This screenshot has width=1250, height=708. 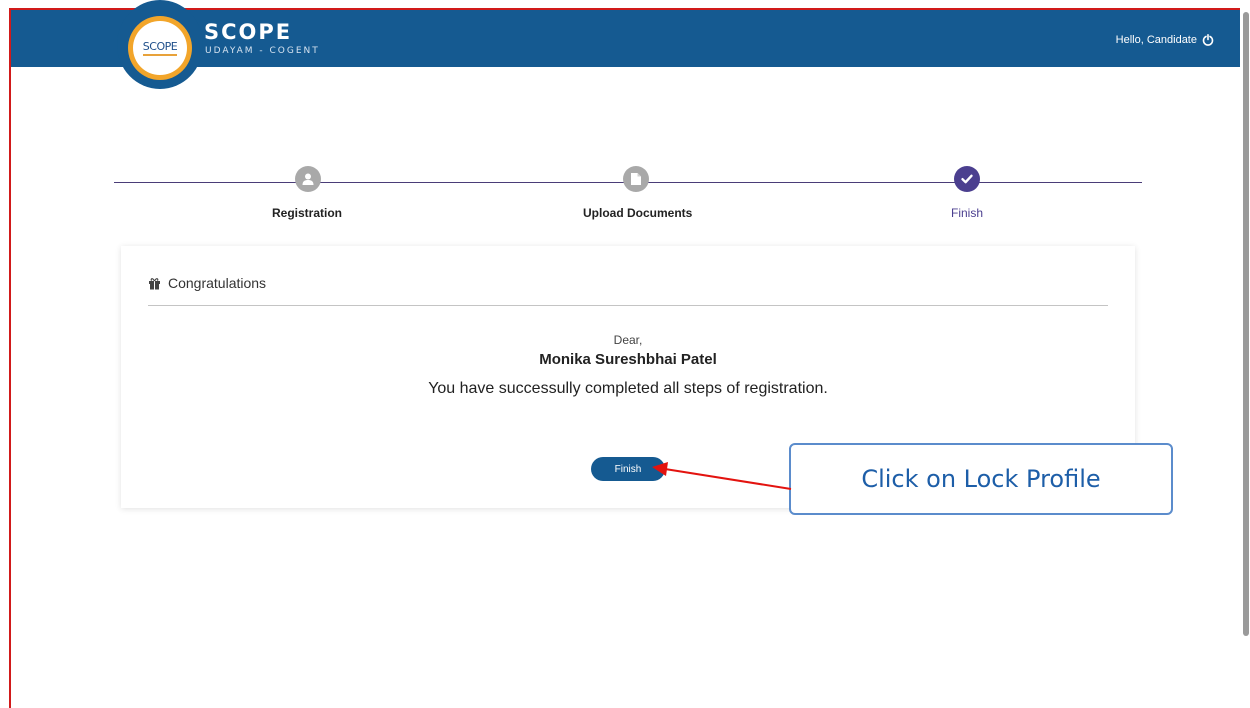 What do you see at coordinates (628, 469) in the screenshot?
I see `finish-button: Finish` at bounding box center [628, 469].